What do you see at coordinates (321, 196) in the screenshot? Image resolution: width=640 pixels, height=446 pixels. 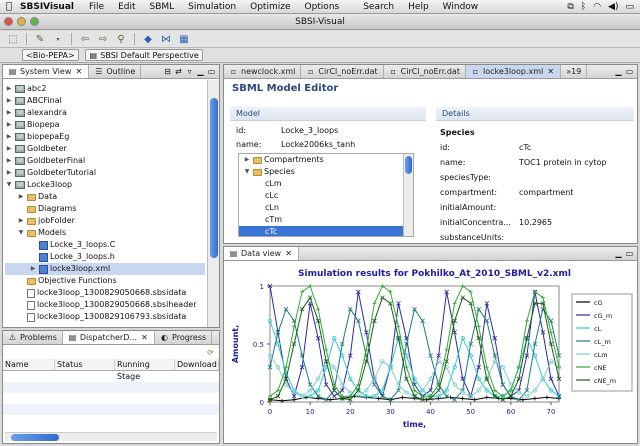 I see `model-tree-item: cLc` at bounding box center [321, 196].